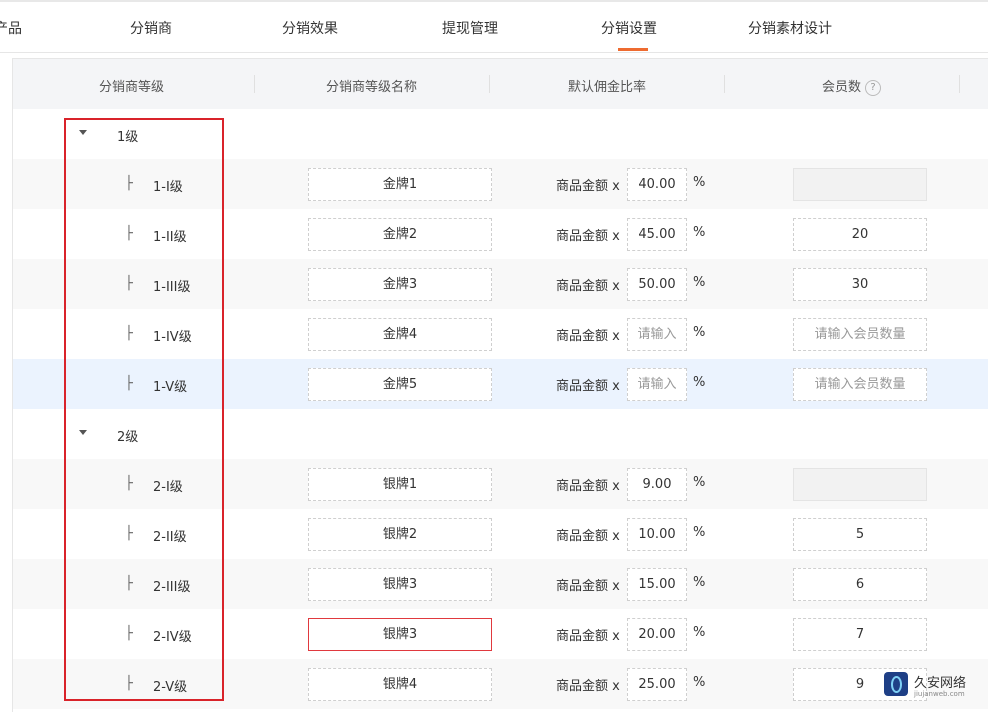  What do you see at coordinates (151, 28) in the screenshot?
I see `tab-distributors: 分销商` at bounding box center [151, 28].